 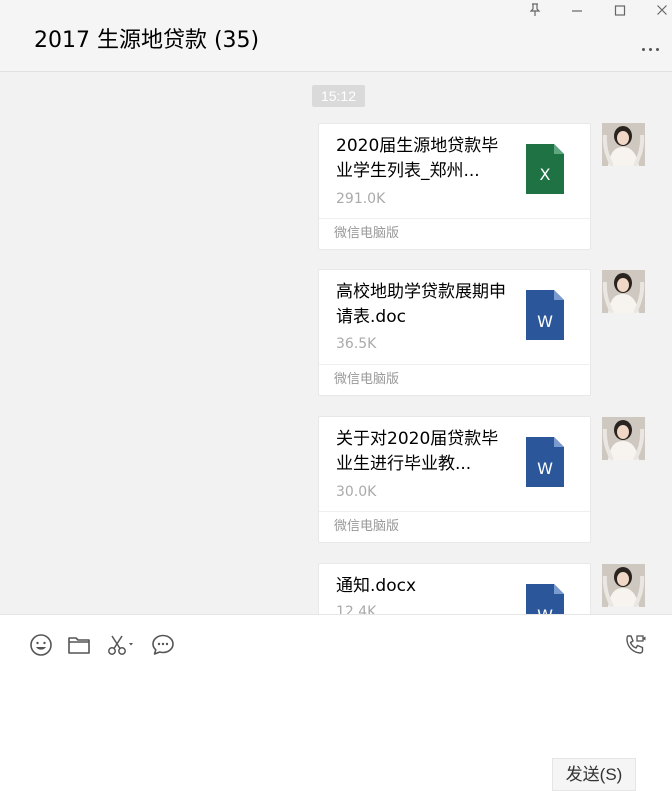 I want to click on file-size: 12.4K, so click(x=356, y=609).